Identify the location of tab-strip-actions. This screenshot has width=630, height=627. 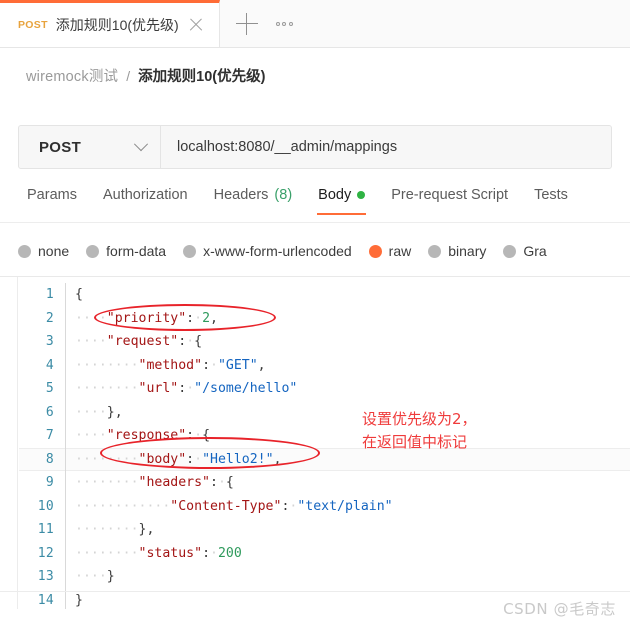
(424, 23).